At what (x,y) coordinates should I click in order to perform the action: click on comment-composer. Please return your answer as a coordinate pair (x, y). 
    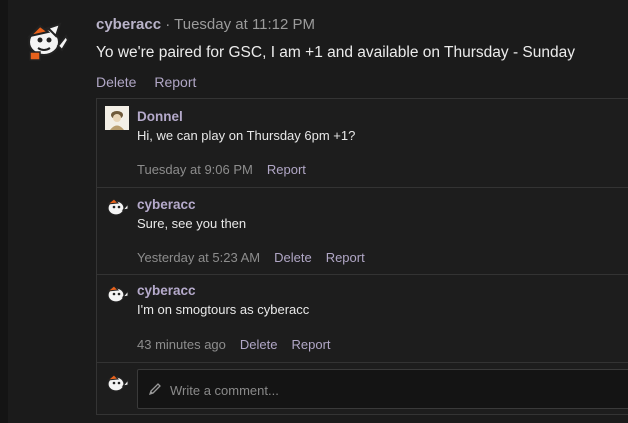
    Looking at the image, I should click on (382, 389).